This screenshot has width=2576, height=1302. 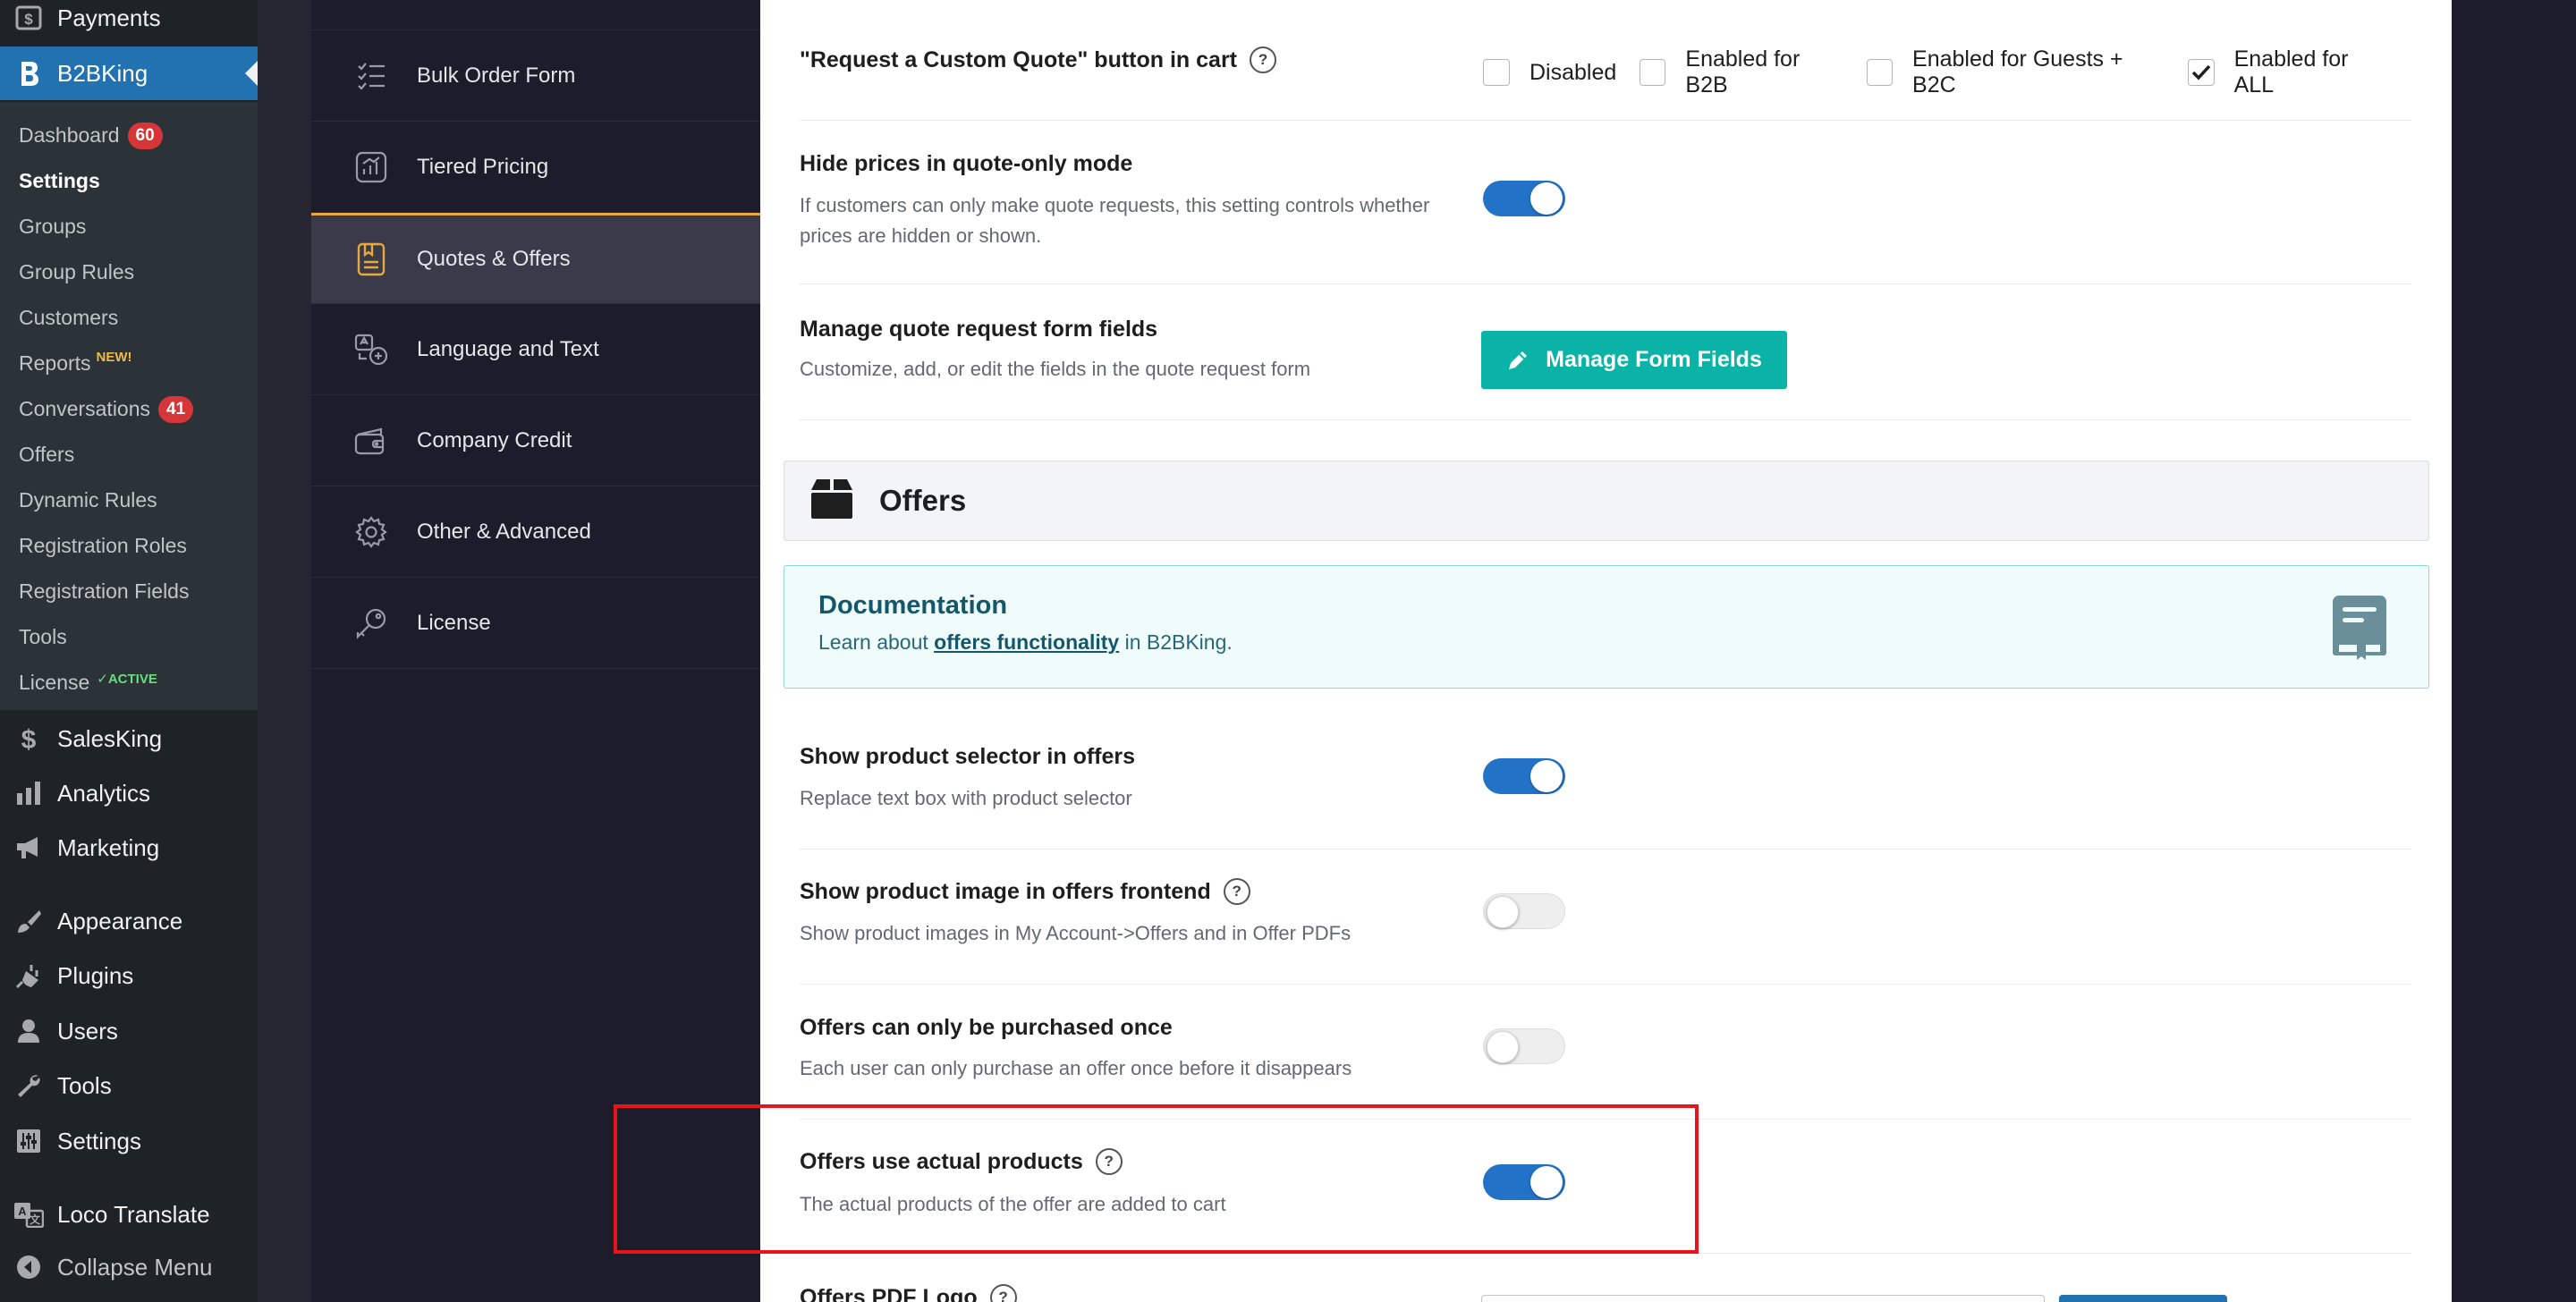 What do you see at coordinates (535, 349) in the screenshot?
I see `tab-language-text: Language and Text` at bounding box center [535, 349].